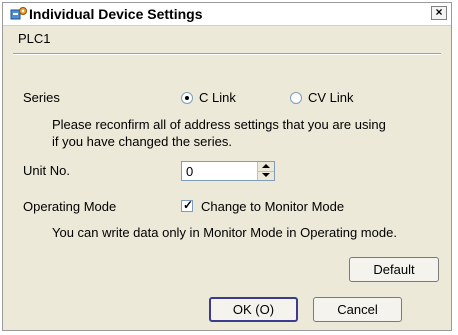 This screenshot has width=458, height=335. What do you see at coordinates (46, 170) in the screenshot?
I see `unit-no-label: Unit No.` at bounding box center [46, 170].